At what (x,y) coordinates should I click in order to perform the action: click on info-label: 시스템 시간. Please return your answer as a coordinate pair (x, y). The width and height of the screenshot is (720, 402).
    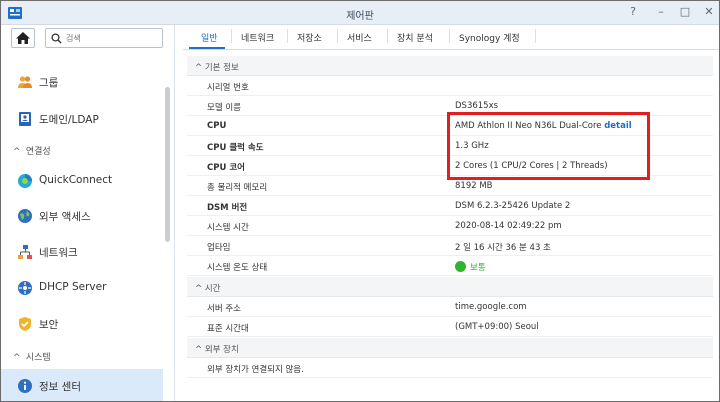
    Looking at the image, I should click on (228, 228).